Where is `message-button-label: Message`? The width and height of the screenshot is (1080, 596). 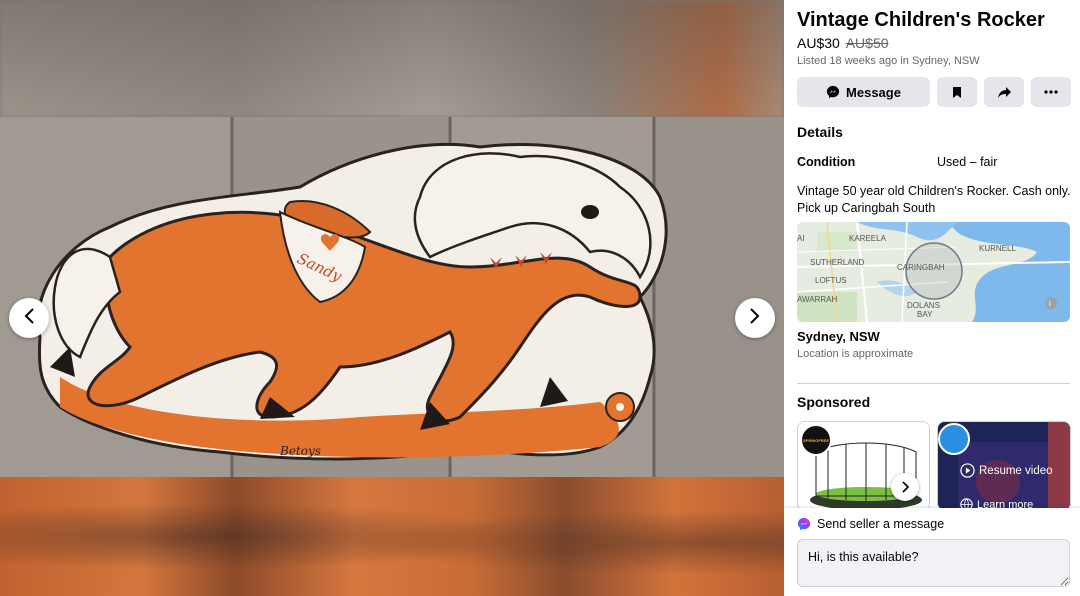 message-button-label: Message is located at coordinates (873, 92).